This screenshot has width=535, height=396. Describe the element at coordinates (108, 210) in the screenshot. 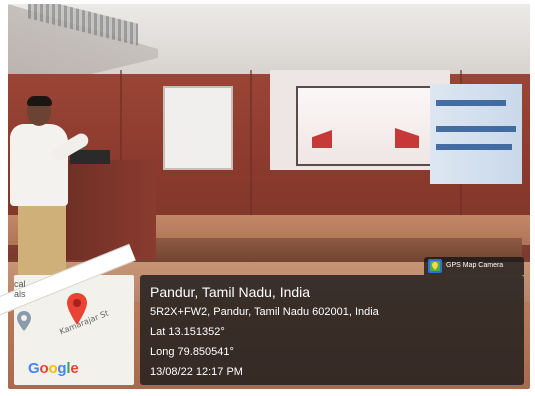

I see `podium` at that location.